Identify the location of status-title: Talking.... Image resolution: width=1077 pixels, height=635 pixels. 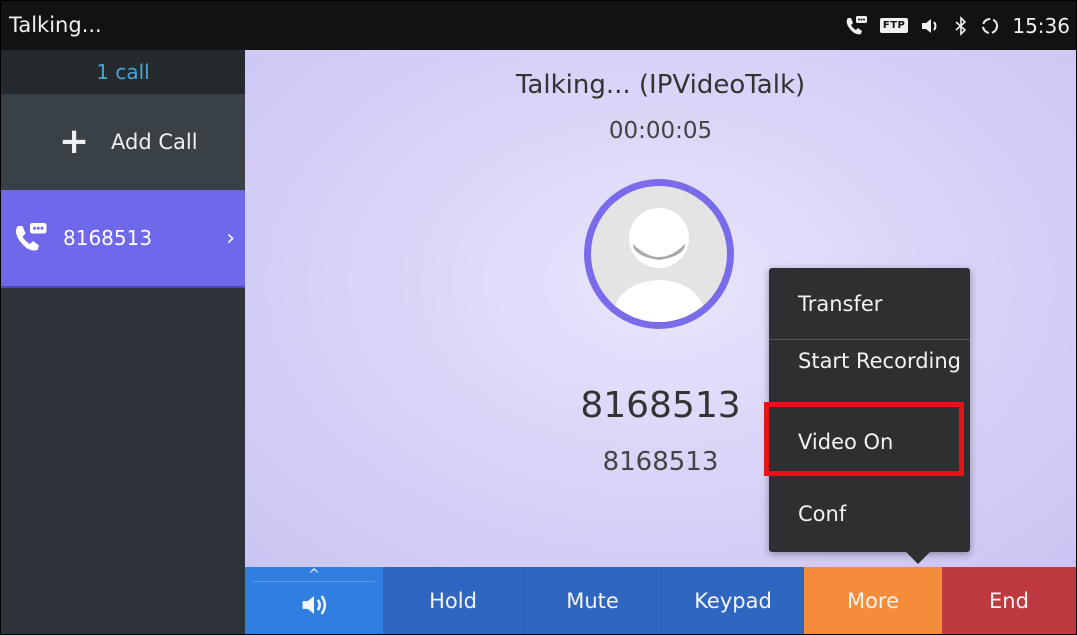
(55, 25).